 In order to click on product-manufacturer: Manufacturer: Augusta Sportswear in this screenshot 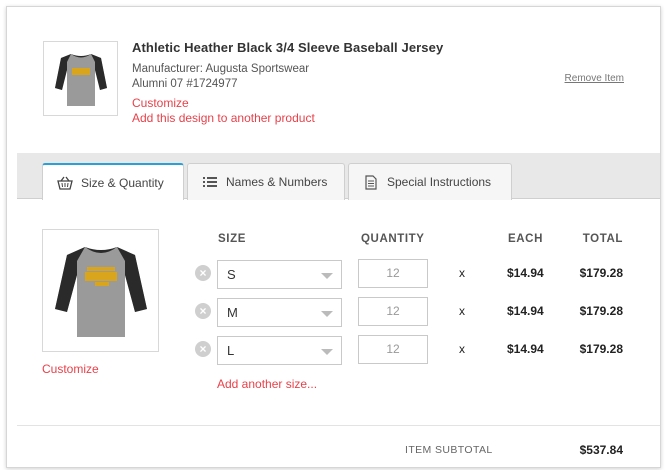, I will do `click(221, 69)`.